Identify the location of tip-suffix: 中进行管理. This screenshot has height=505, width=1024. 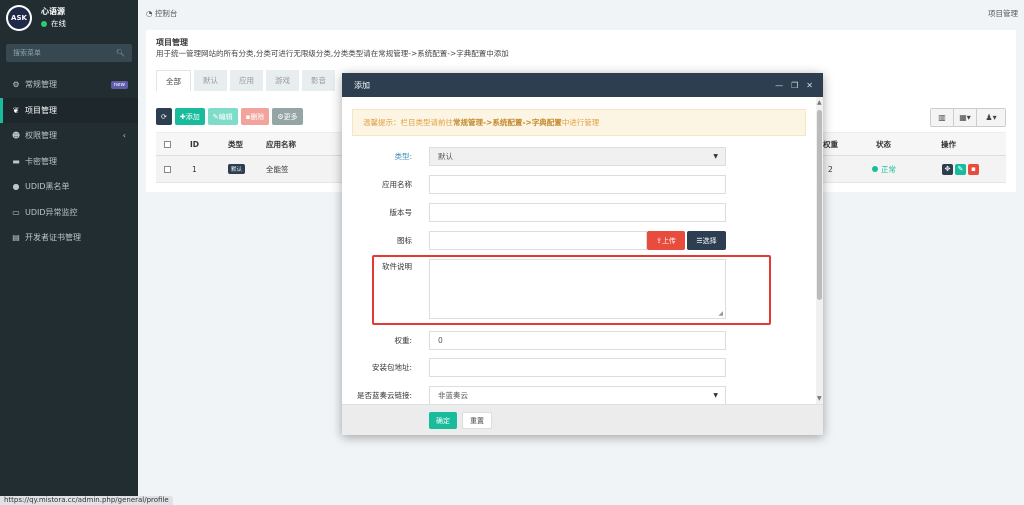
(580, 122).